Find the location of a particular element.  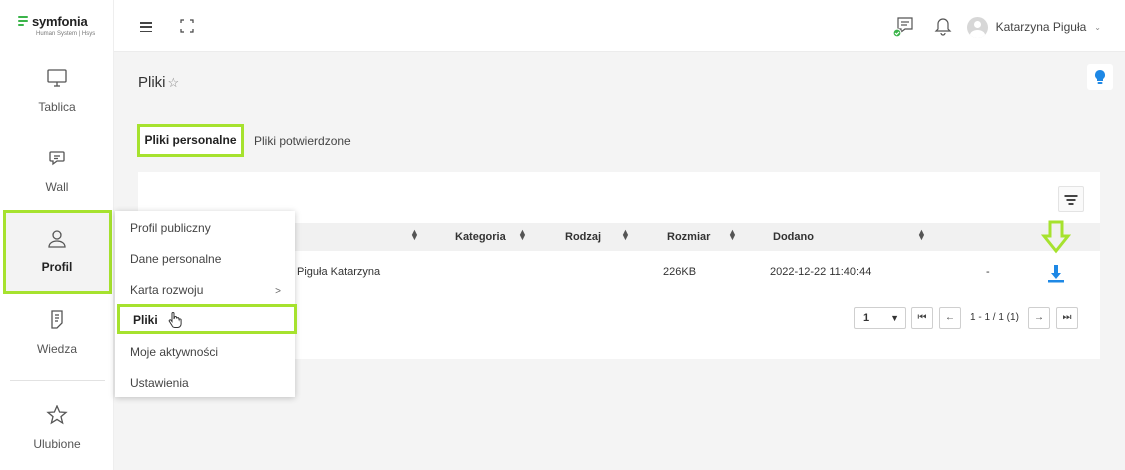

submenu-item-pliki: Pliki is located at coordinates (207, 319).